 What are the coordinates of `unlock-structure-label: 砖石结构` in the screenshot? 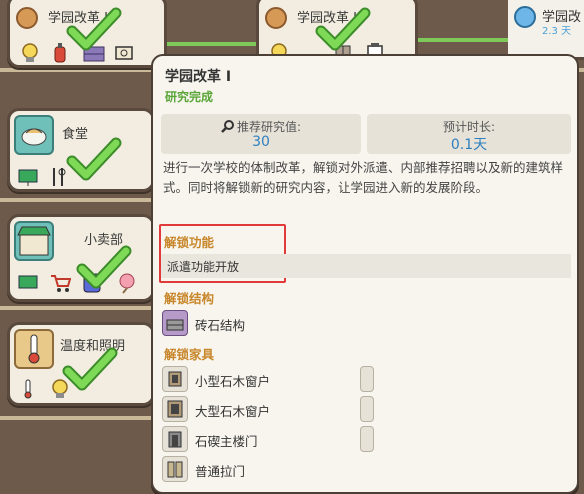 It's located at (220, 325).